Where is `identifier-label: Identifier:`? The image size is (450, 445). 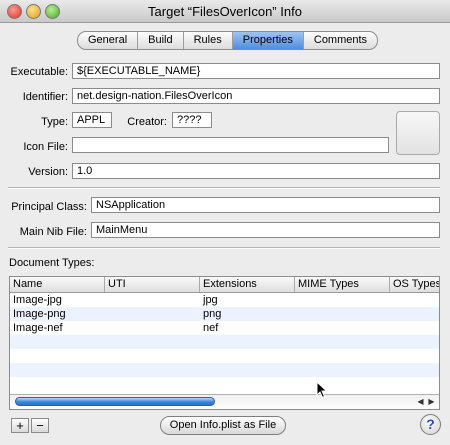
identifier-label: Identifier: is located at coordinates (45, 97).